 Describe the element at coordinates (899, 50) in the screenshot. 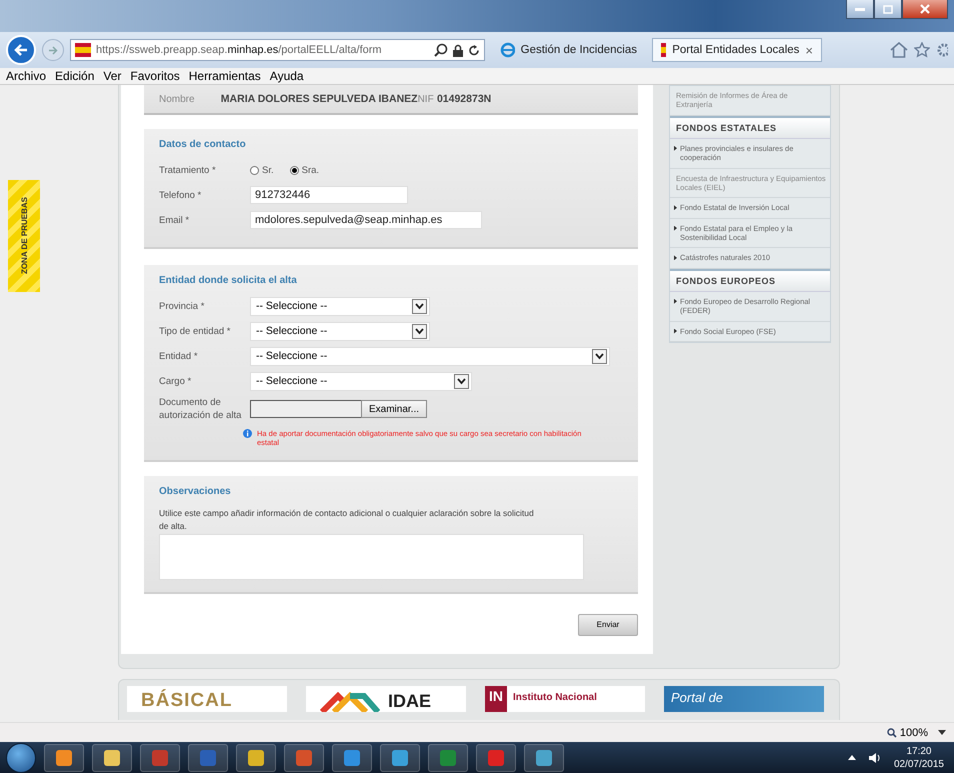

I see `home-icon` at that location.